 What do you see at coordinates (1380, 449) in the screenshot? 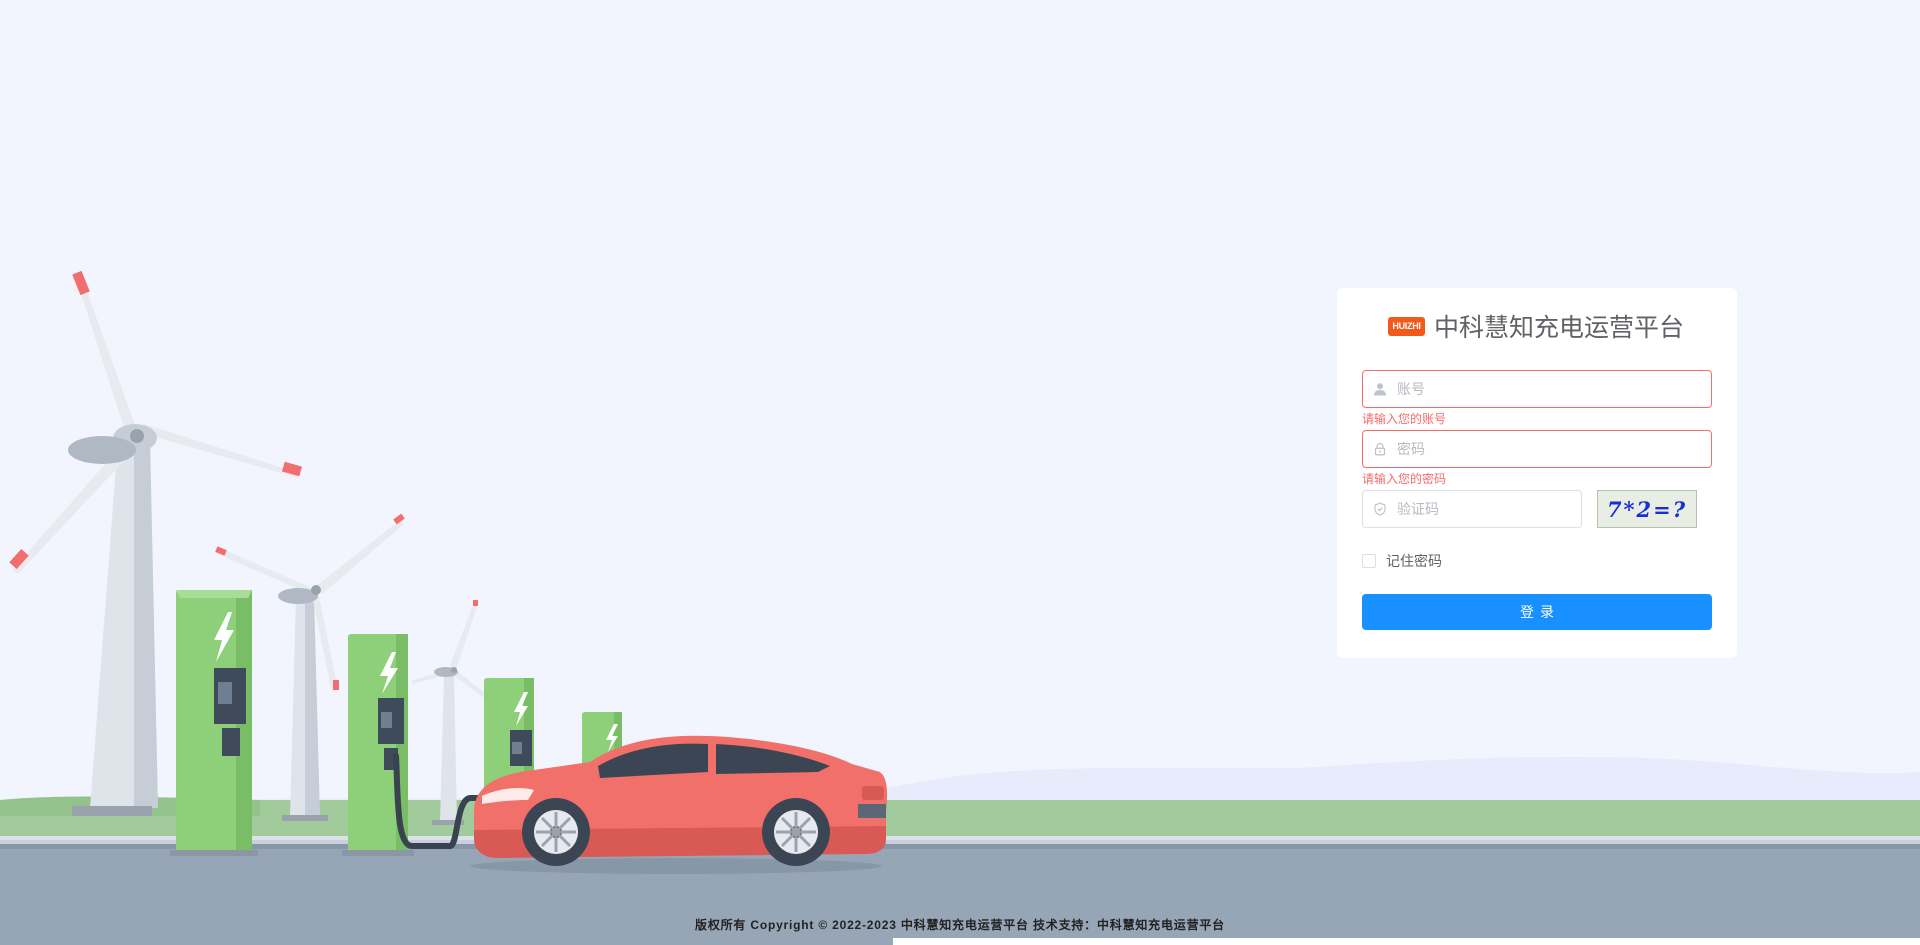
I see `lock-icon` at bounding box center [1380, 449].